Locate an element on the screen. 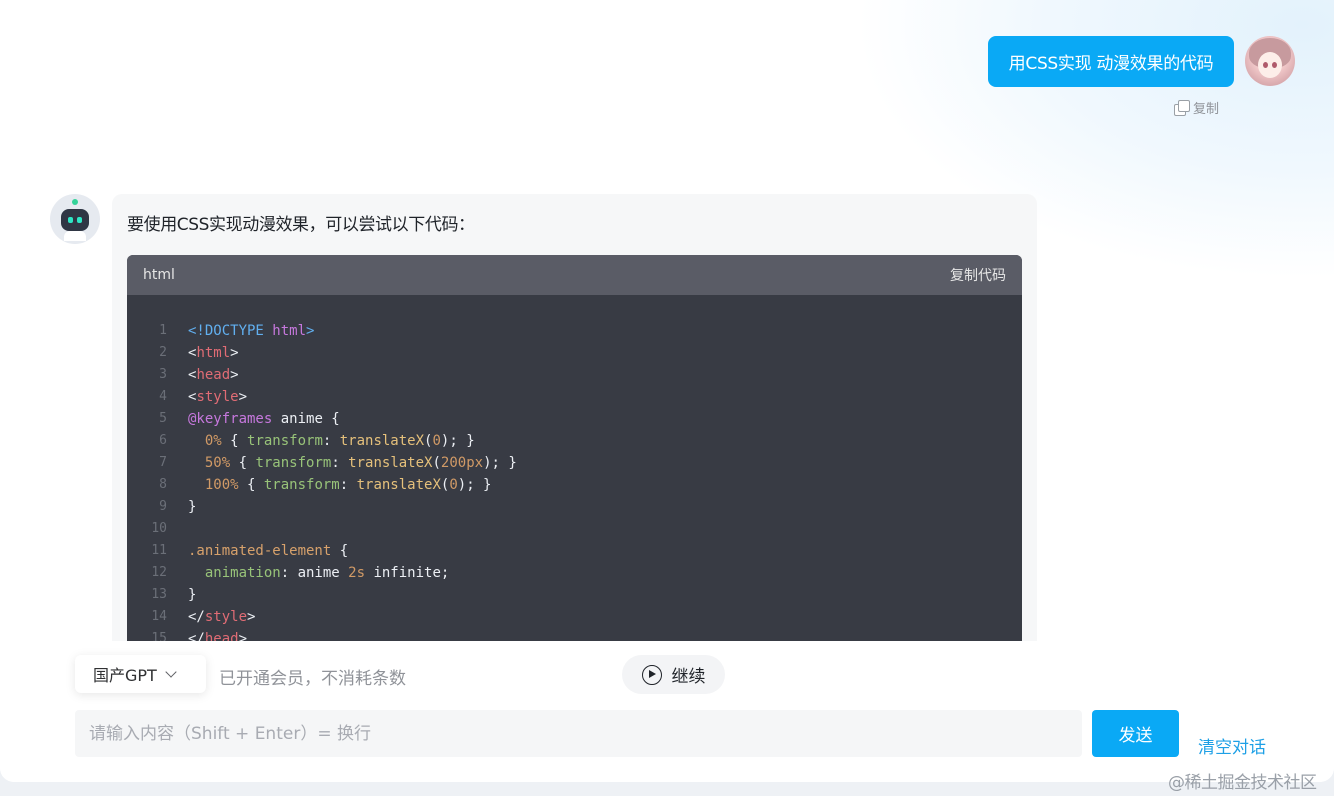 The height and width of the screenshot is (796, 1334). copy-code-button: 复制代码 is located at coordinates (978, 275).